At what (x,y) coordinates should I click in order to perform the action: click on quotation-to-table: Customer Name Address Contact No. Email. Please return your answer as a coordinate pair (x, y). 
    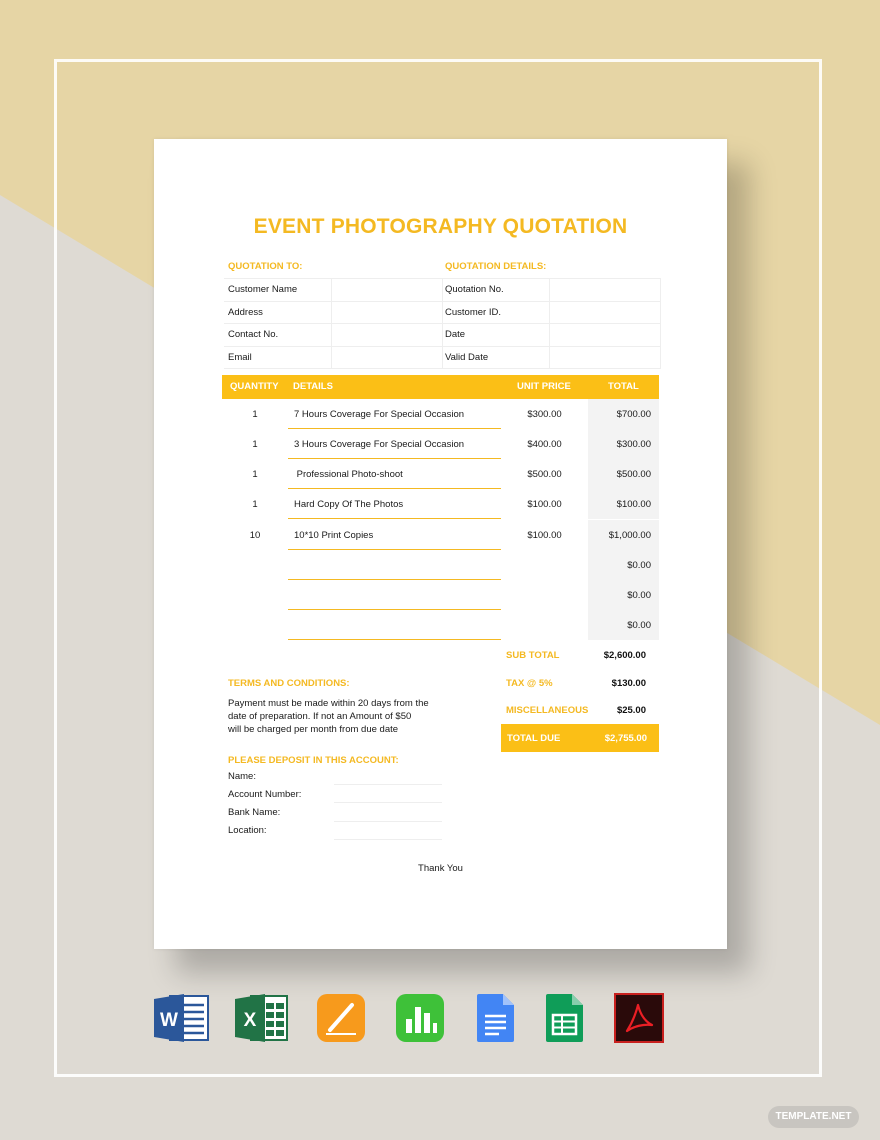
    Looking at the image, I should click on (333, 324).